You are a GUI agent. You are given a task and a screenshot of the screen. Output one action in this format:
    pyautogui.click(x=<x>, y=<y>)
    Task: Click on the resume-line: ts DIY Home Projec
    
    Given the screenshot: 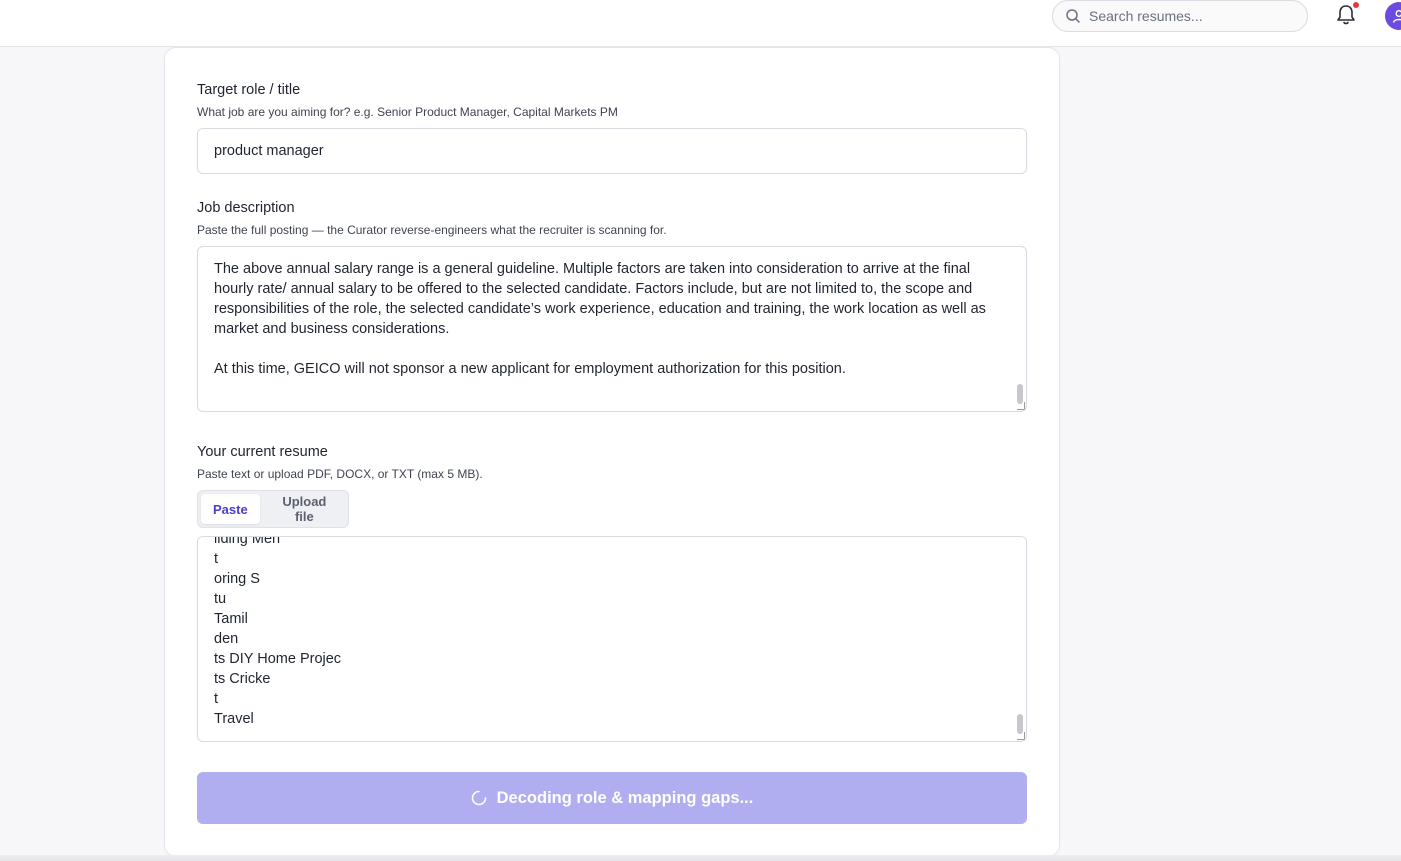 What is the action you would take?
    pyautogui.click(x=278, y=659)
    